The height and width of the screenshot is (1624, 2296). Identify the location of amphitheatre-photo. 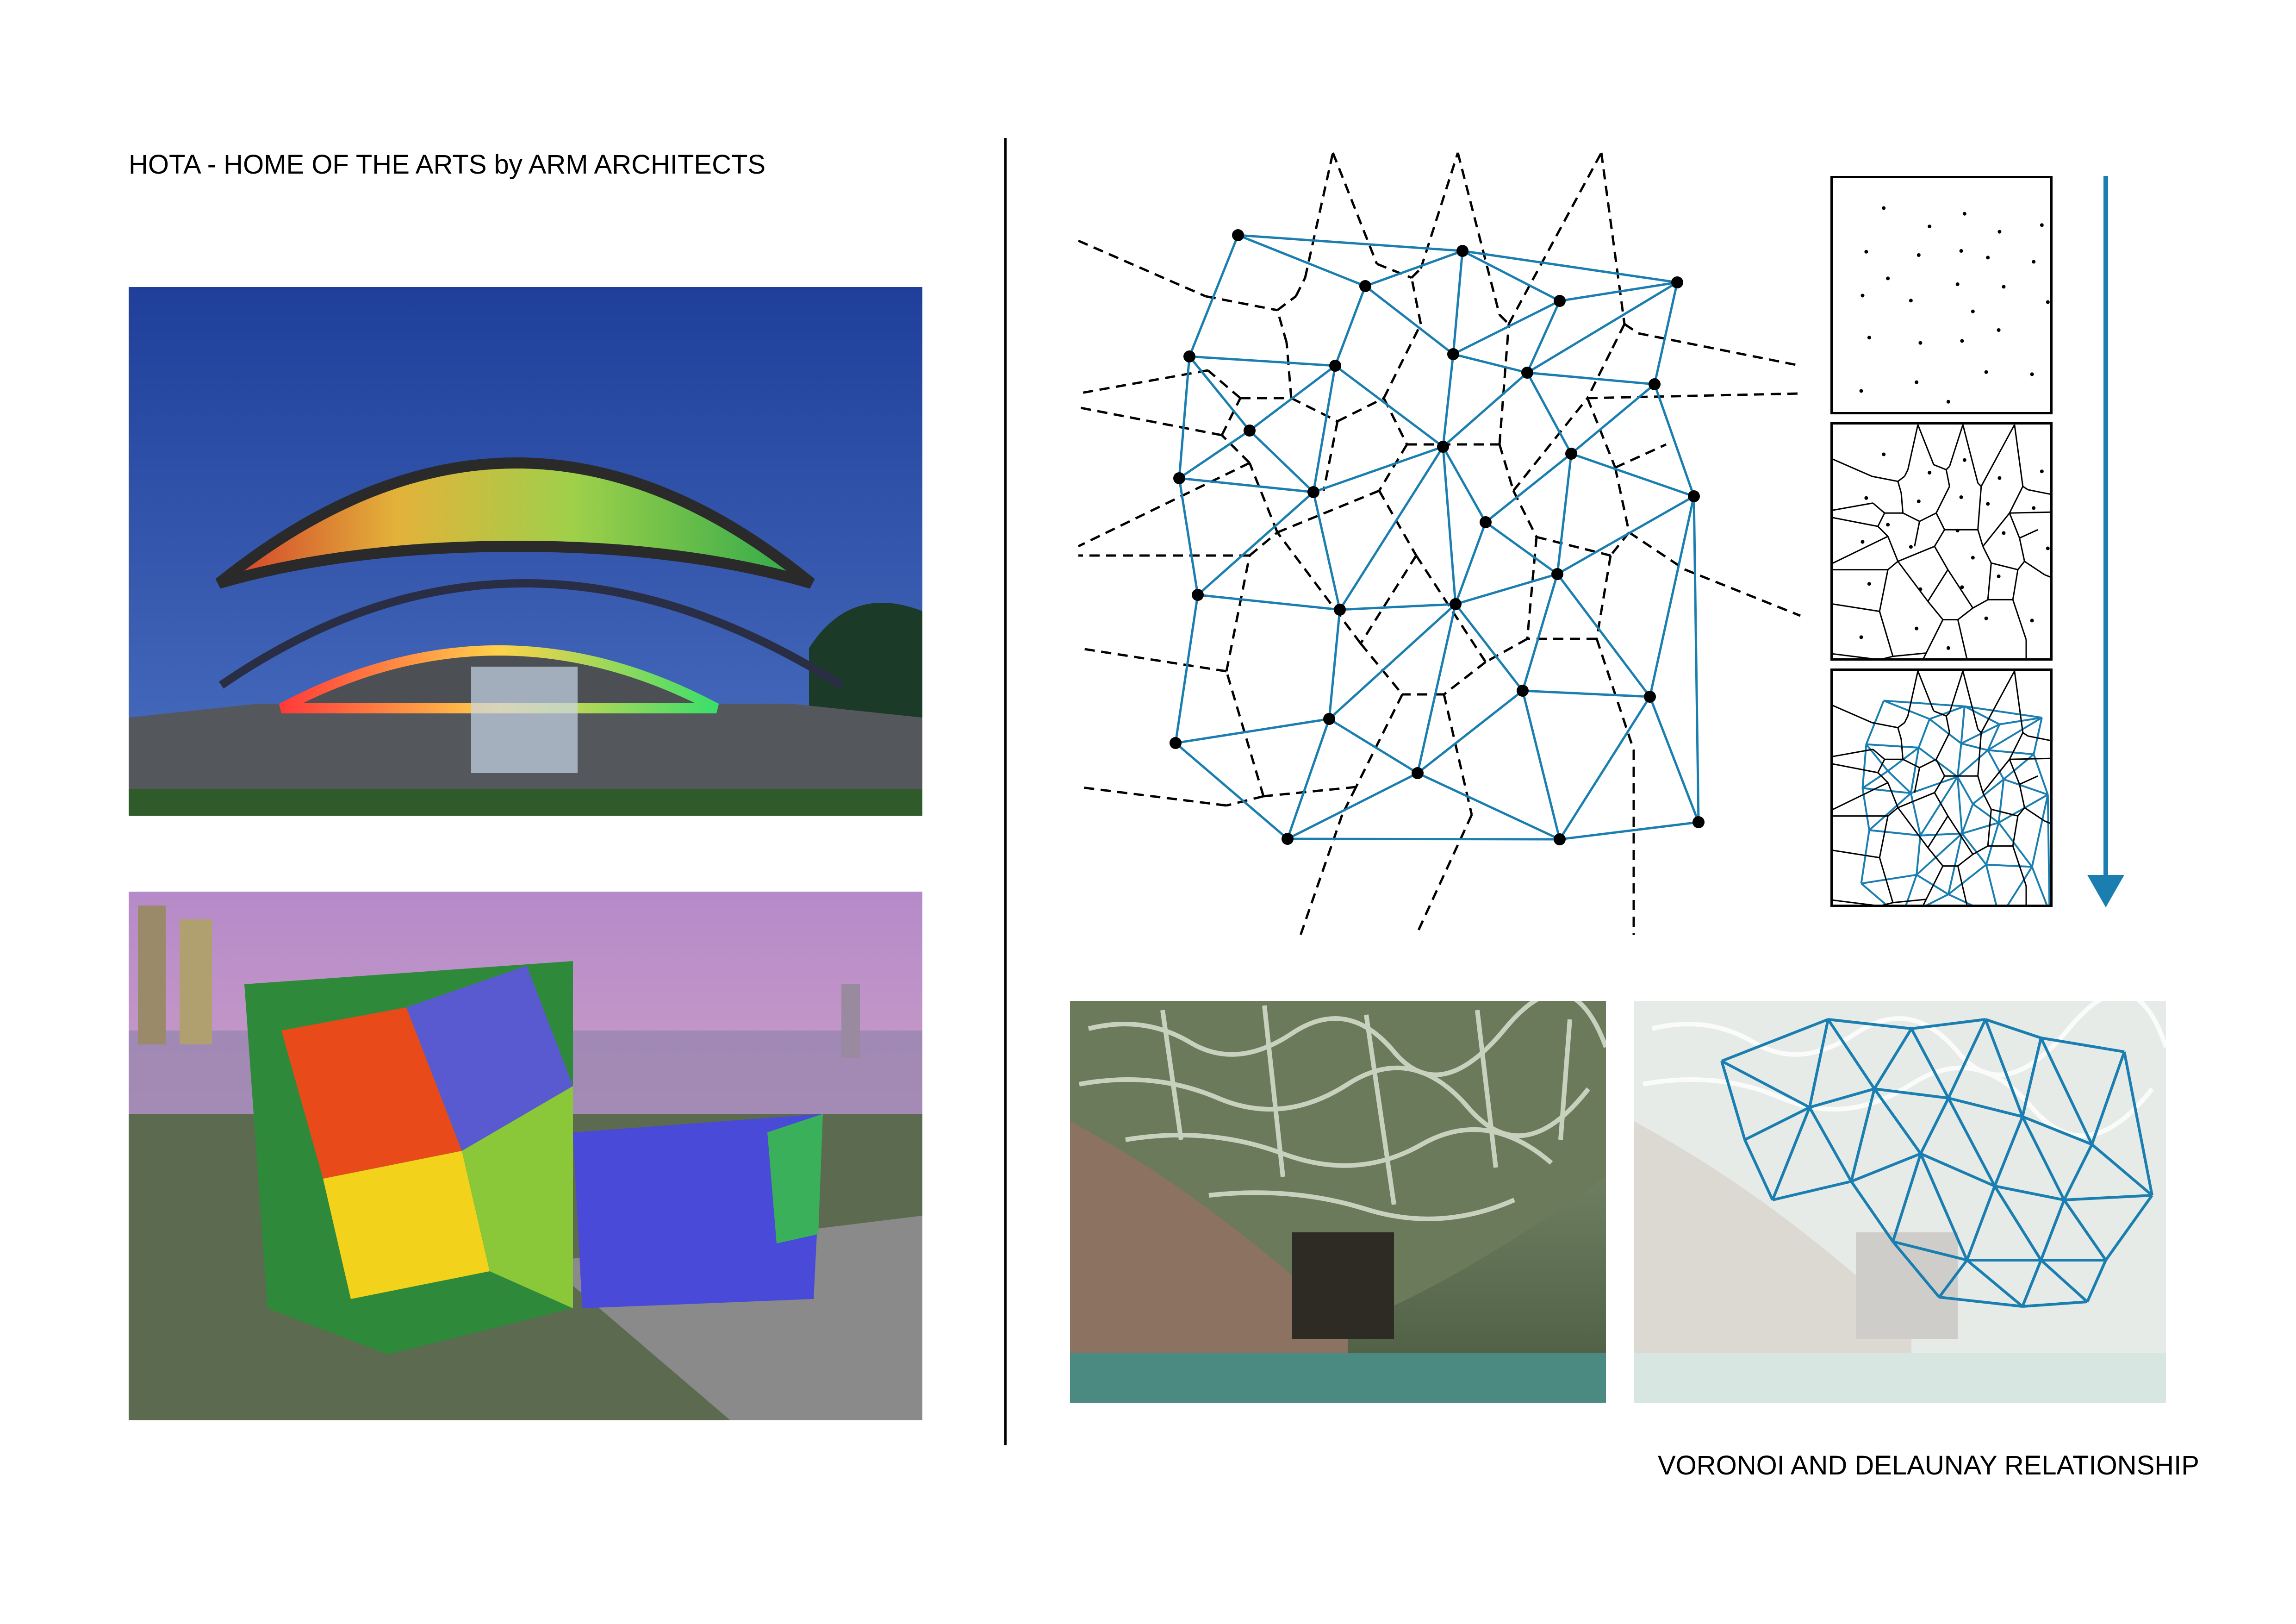
(525, 551).